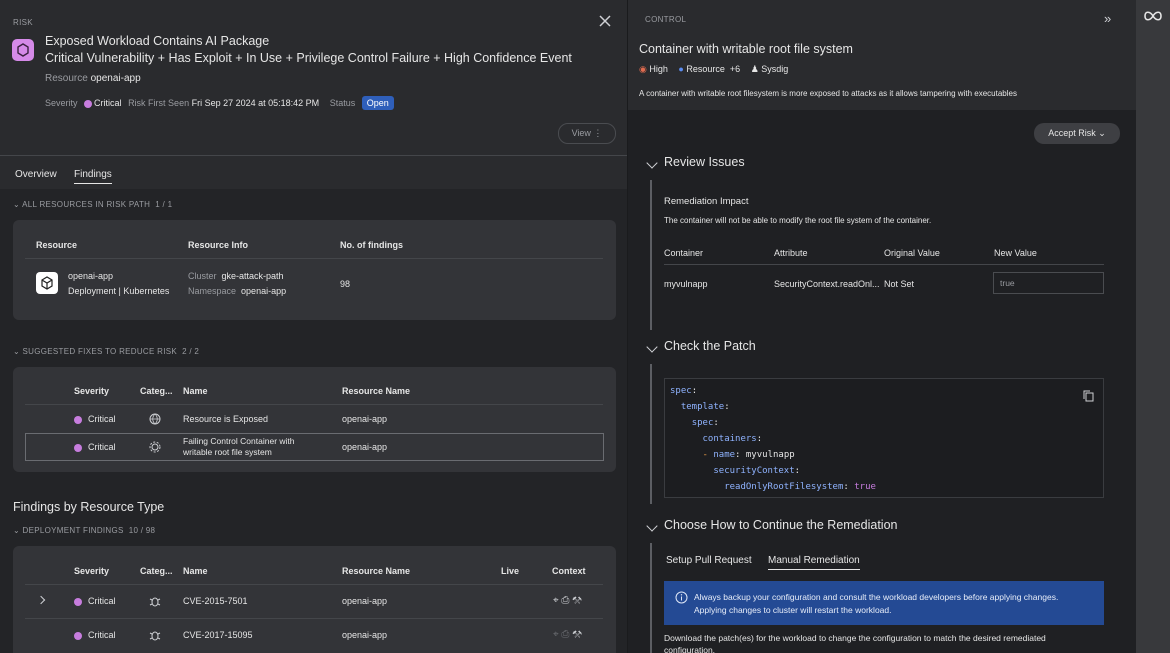  What do you see at coordinates (1048, 283) in the screenshot?
I see `new-value-input: true` at bounding box center [1048, 283].